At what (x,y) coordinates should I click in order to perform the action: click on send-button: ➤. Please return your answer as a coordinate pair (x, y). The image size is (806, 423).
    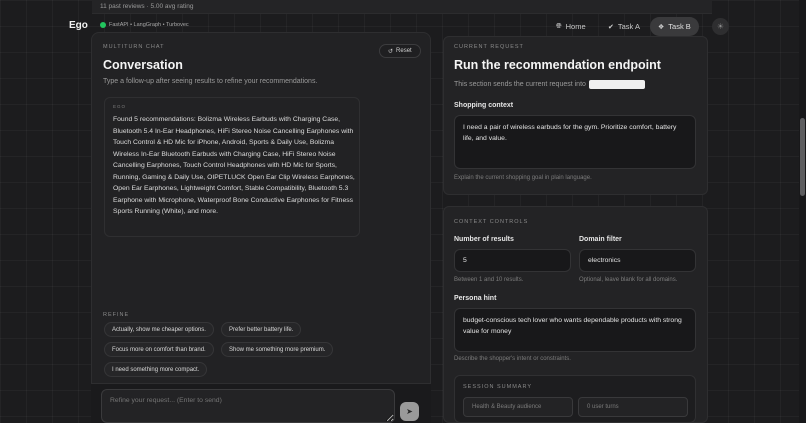
    Looking at the image, I should click on (409, 411).